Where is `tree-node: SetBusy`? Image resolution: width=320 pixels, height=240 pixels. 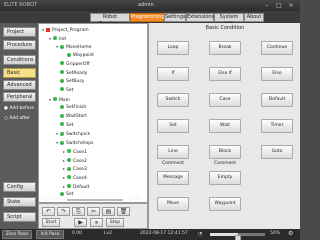
tree-node: SetBusy is located at coordinates (70, 82).